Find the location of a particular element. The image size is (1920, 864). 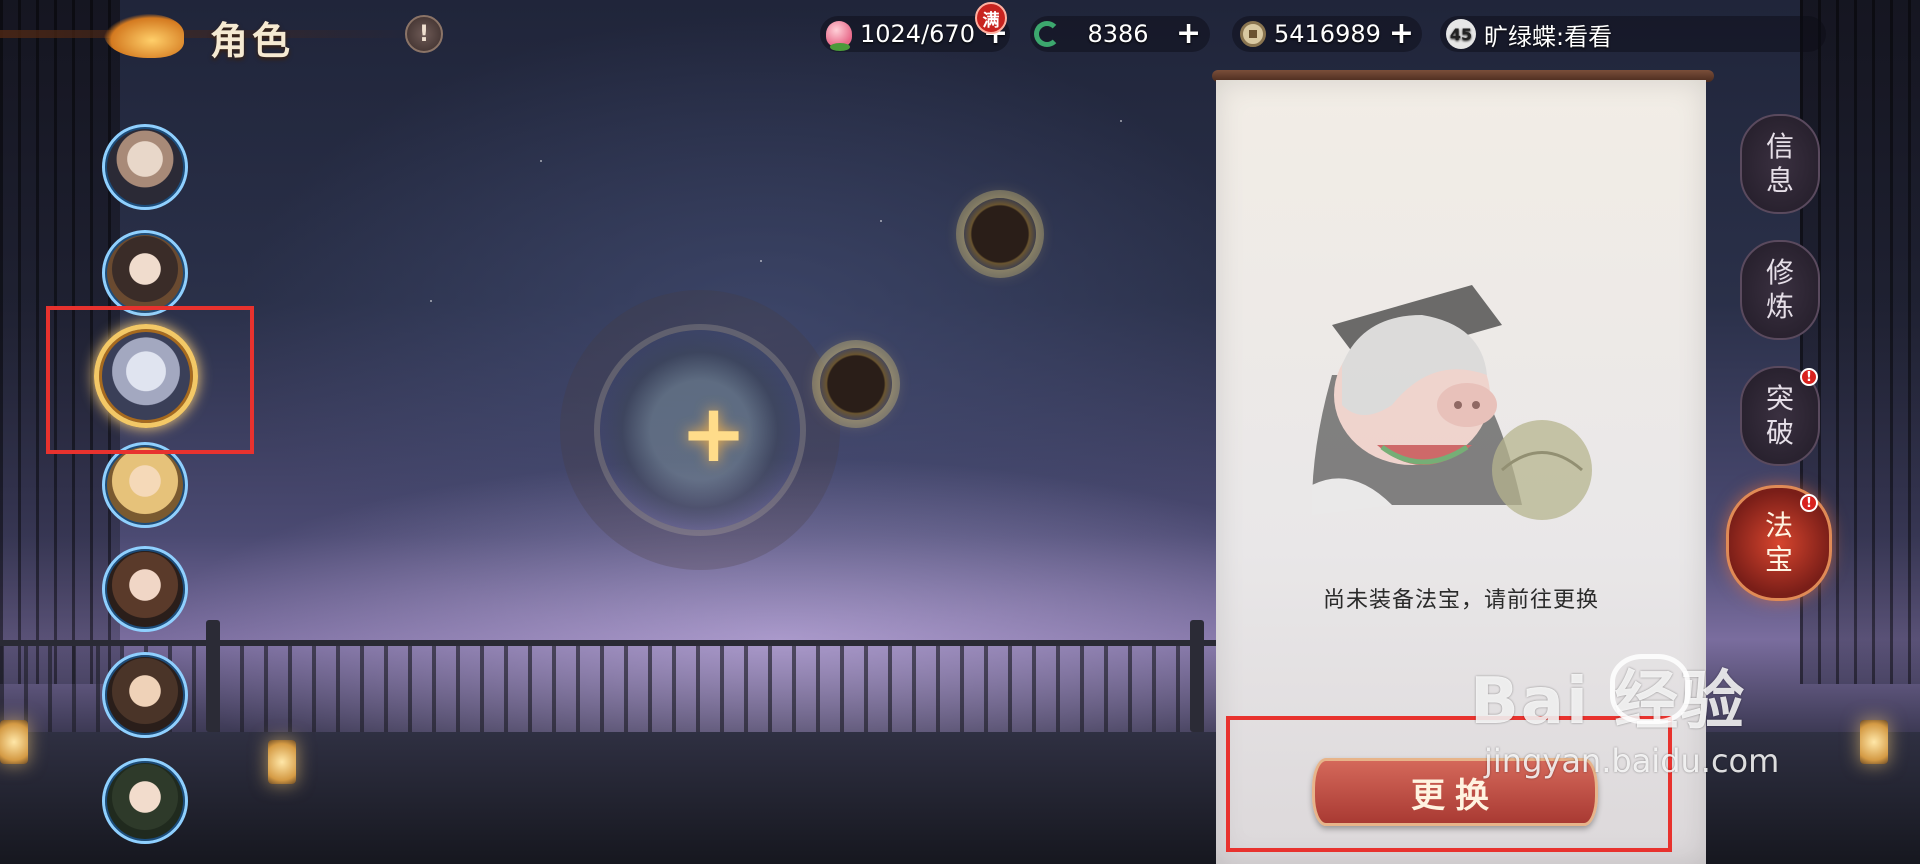

coin-resource: 5416989 + is located at coordinates (1327, 34).